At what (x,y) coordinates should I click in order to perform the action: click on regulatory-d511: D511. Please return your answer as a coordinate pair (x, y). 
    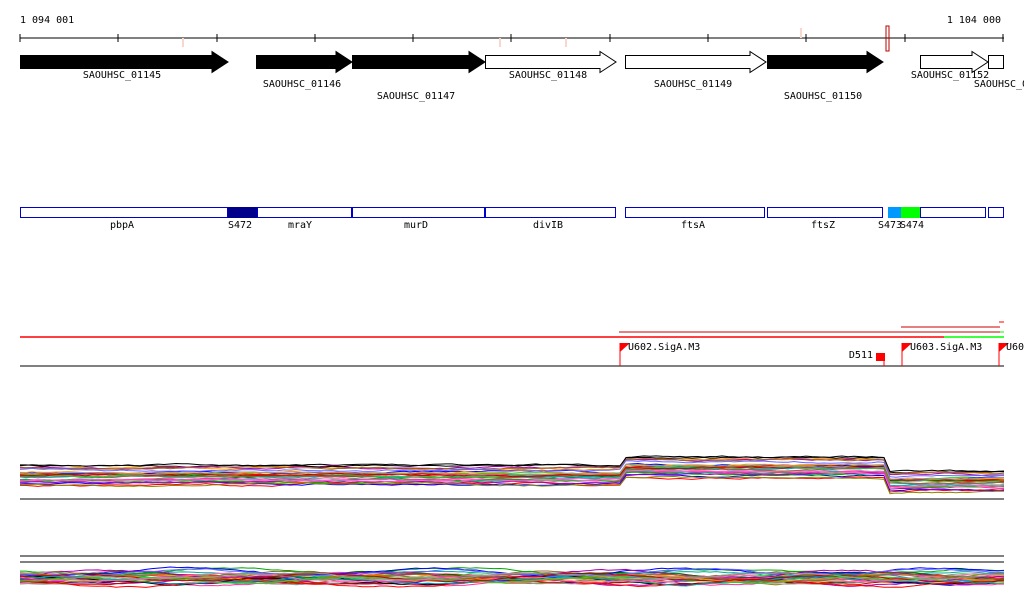
    Looking at the image, I should click on (867, 358).